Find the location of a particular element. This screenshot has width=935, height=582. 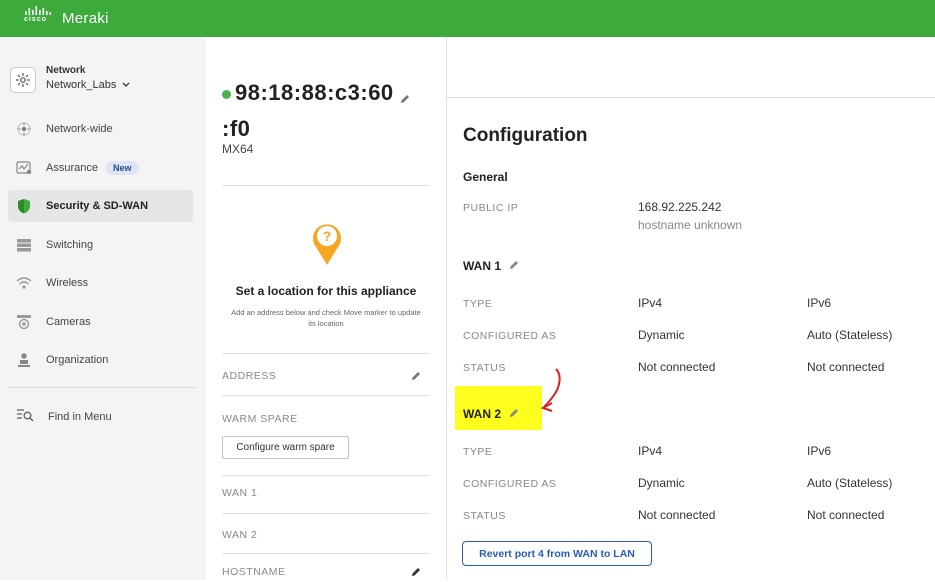

wan1-label: WAN 1 is located at coordinates (240, 493).